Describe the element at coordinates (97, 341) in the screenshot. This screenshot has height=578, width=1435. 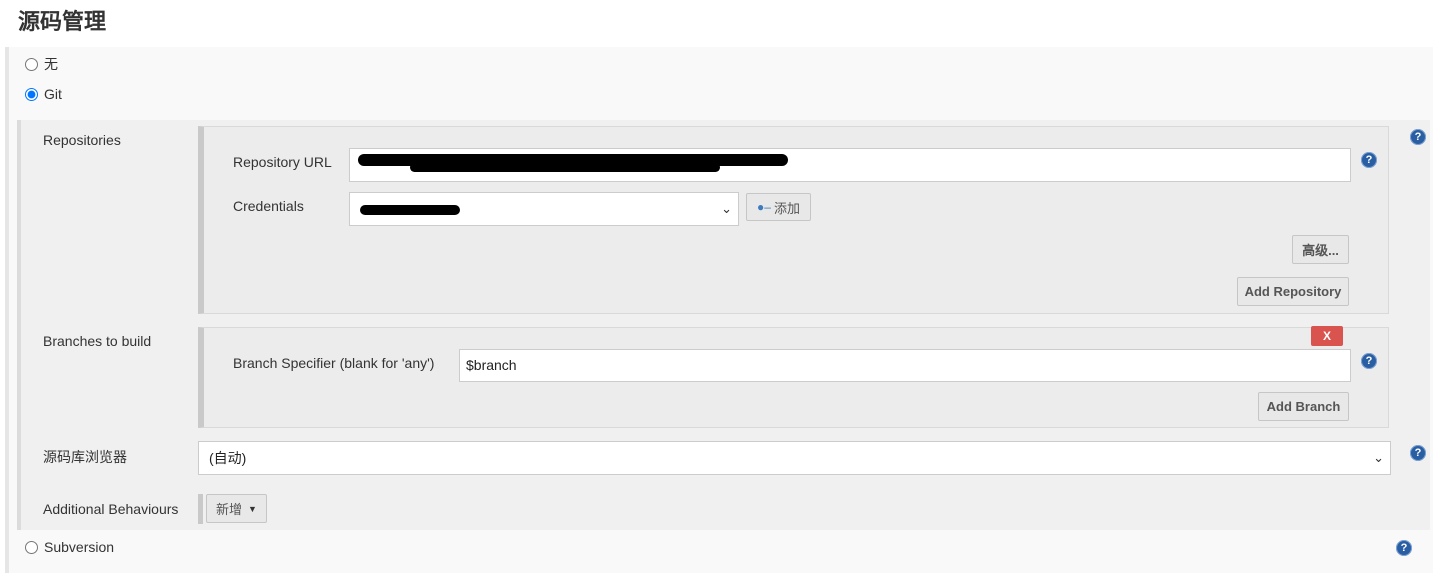
I see `branches-label: Branches to build` at that location.